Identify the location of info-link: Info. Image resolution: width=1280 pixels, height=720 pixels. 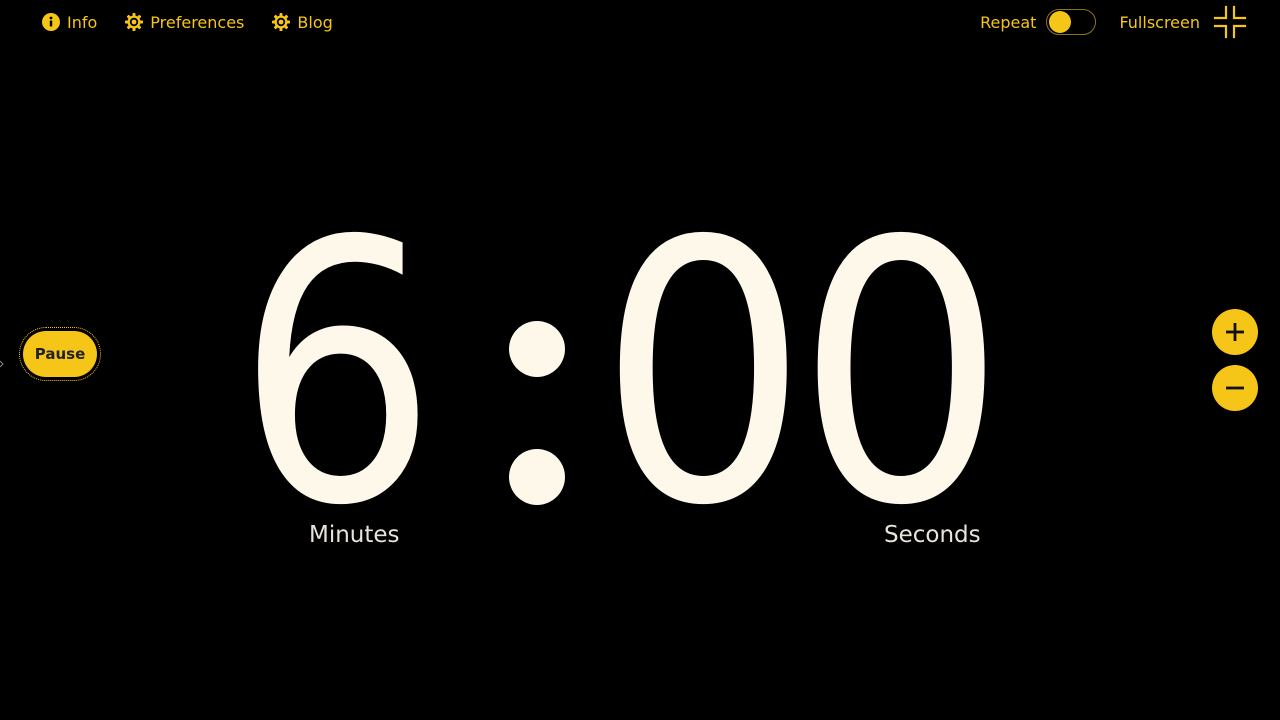
(69, 22).